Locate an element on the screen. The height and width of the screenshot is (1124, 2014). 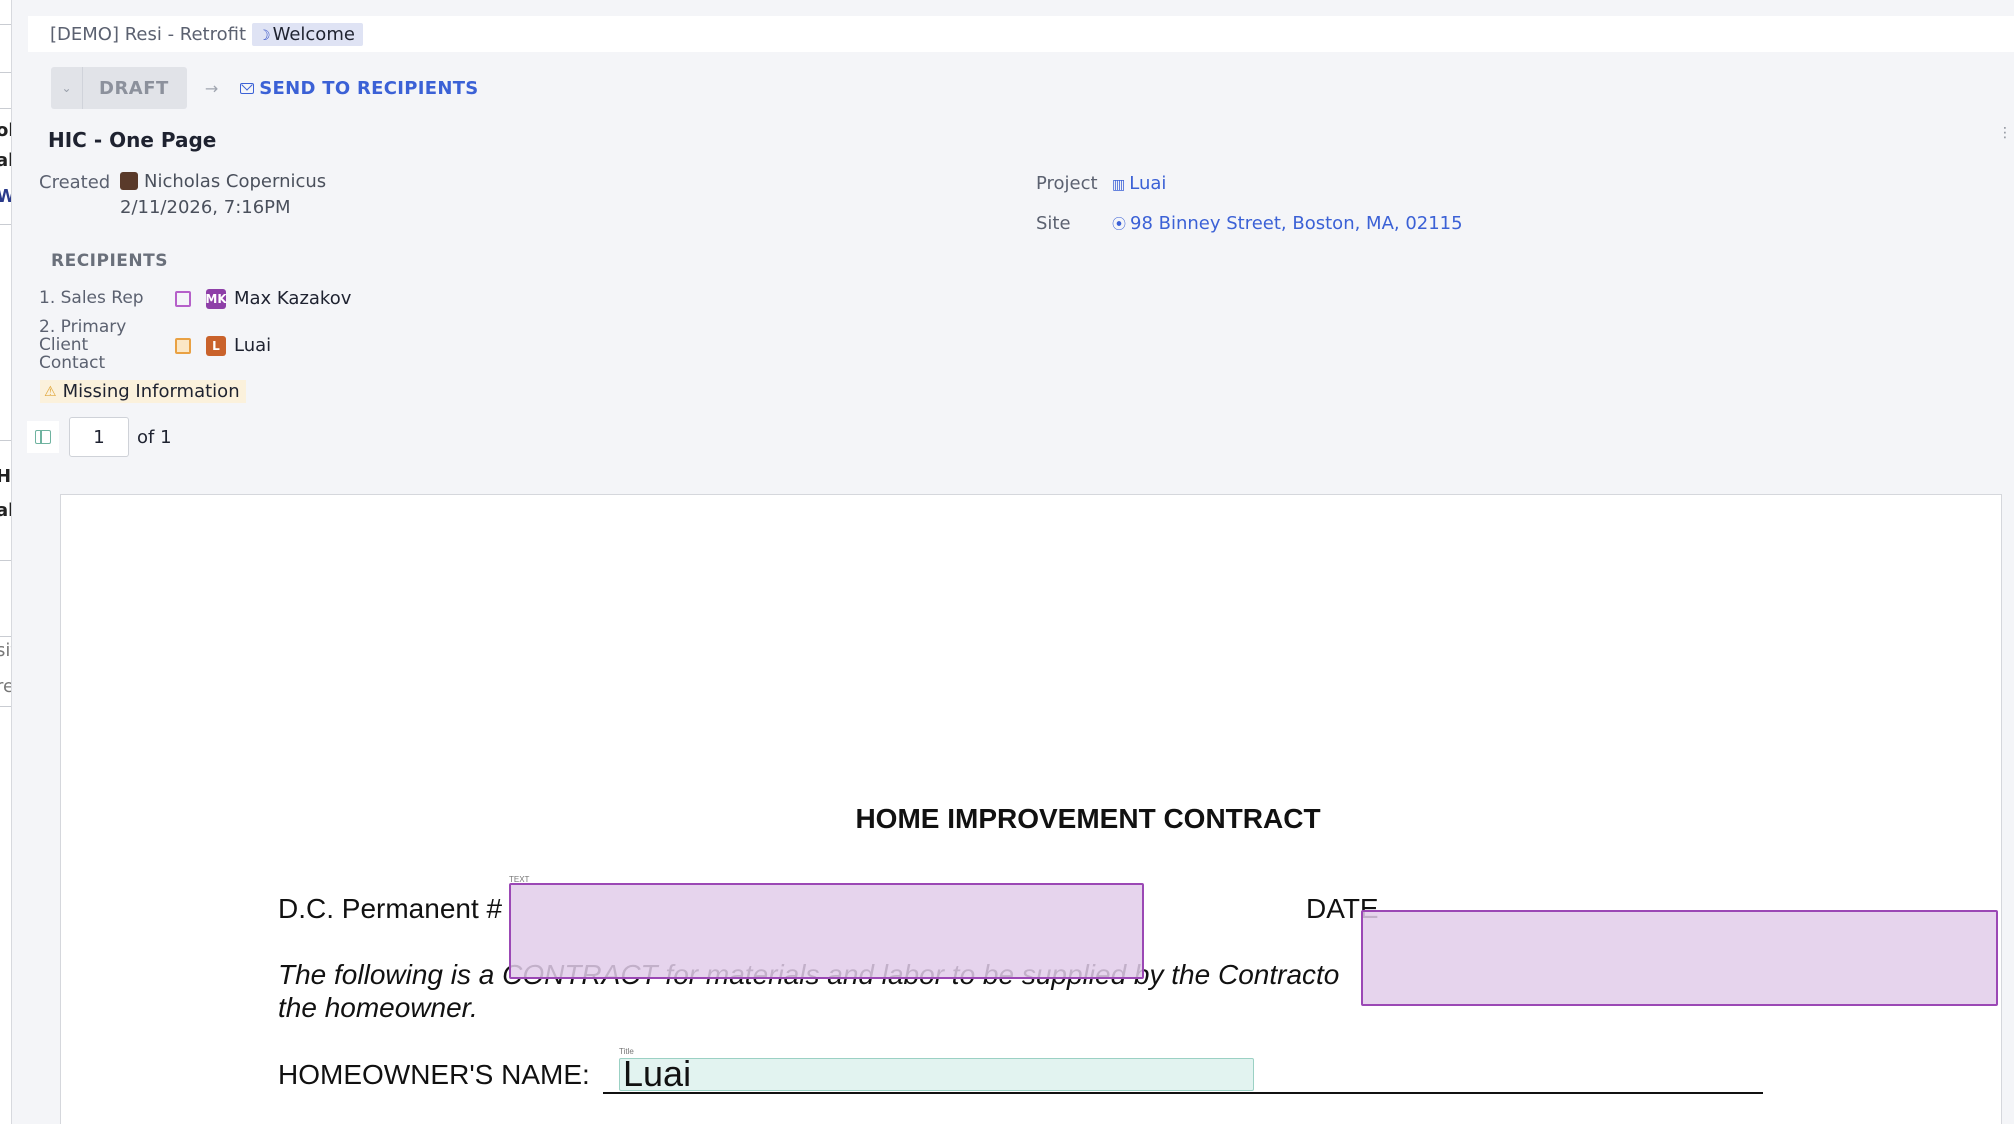
arrow-right-icon: → is located at coordinates (211, 88).